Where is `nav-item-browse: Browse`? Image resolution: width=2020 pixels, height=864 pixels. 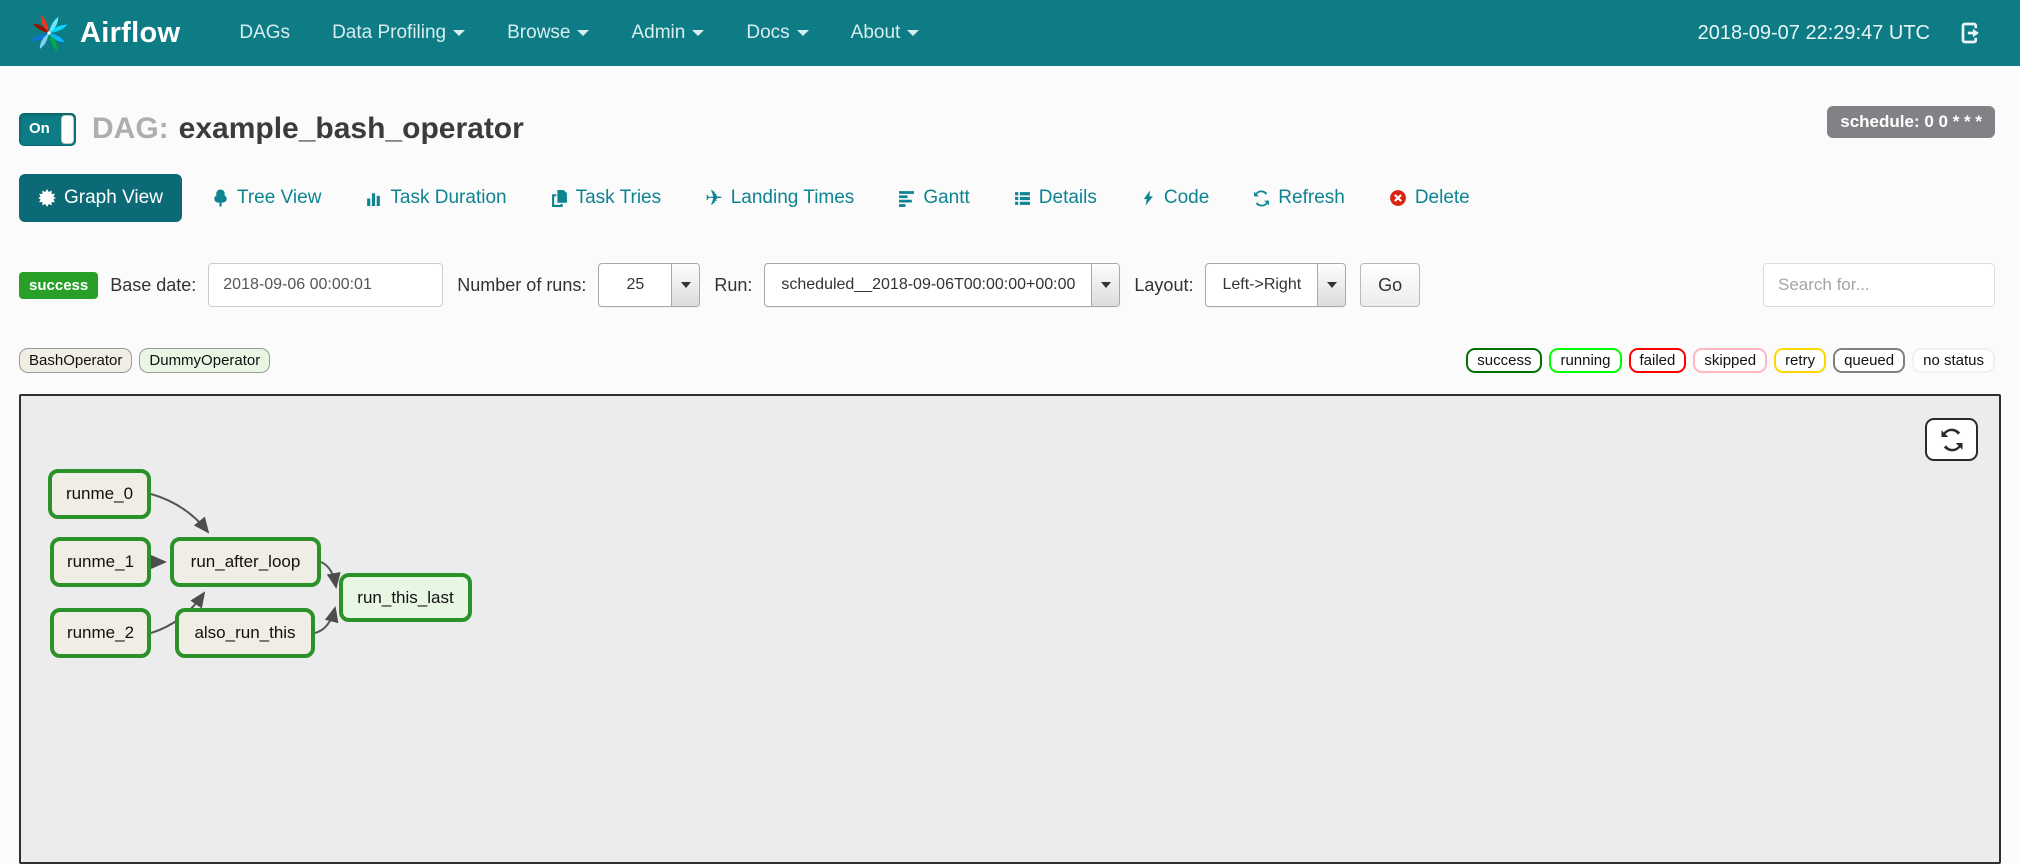 nav-item-browse: Browse is located at coordinates (548, 33).